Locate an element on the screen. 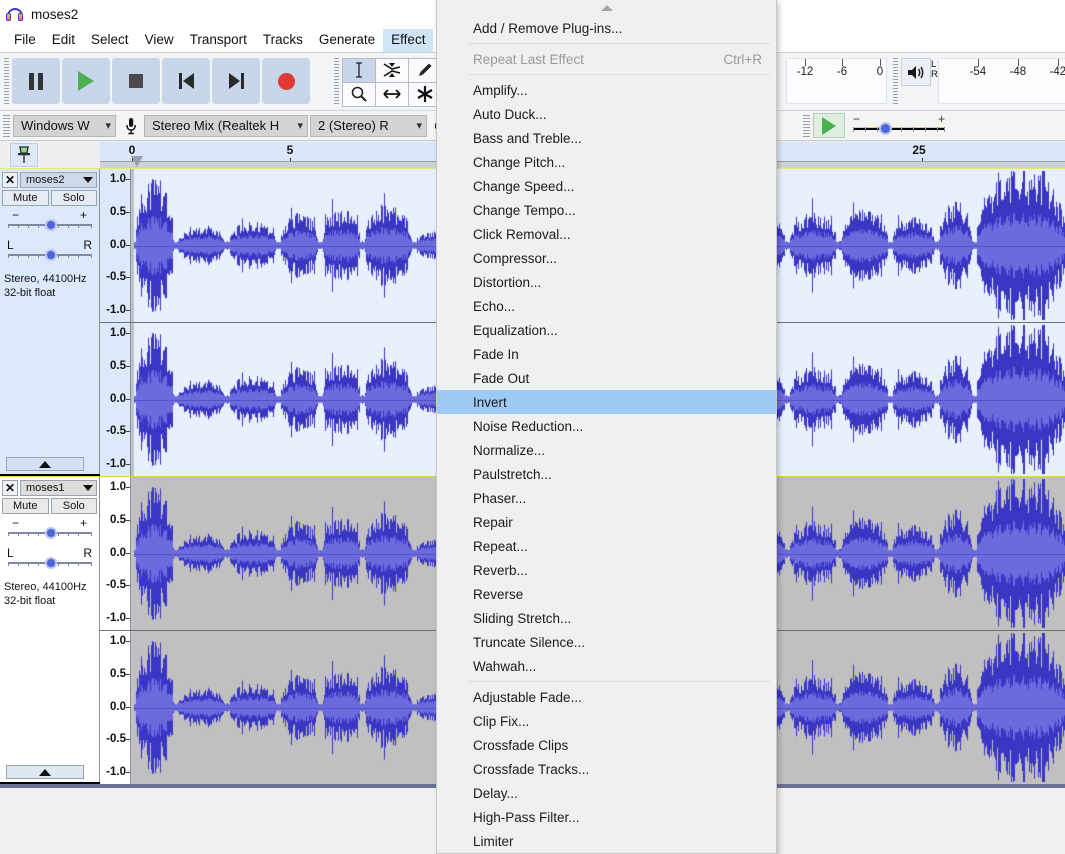 Image resolution: width=1065 pixels, height=854 pixels. play-head-indicator is located at coordinates (137, 161).